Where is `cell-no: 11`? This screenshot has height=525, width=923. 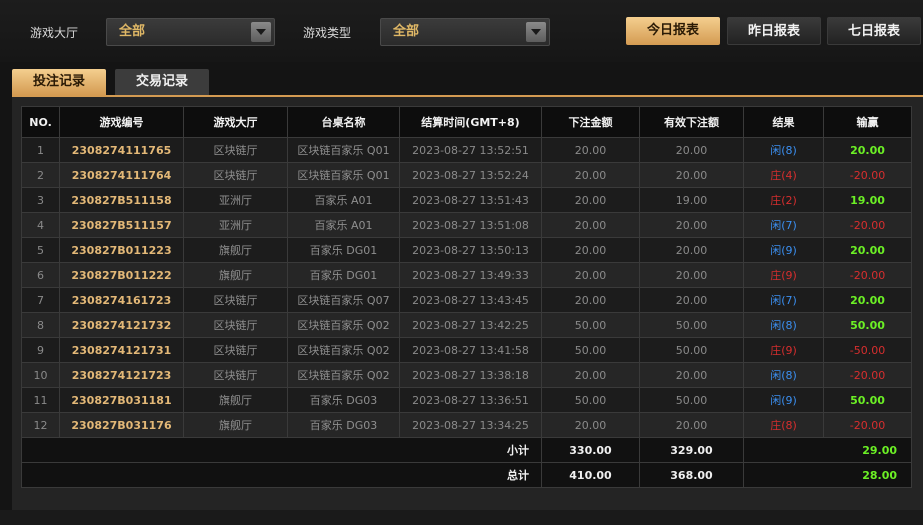 cell-no: 11 is located at coordinates (40, 400).